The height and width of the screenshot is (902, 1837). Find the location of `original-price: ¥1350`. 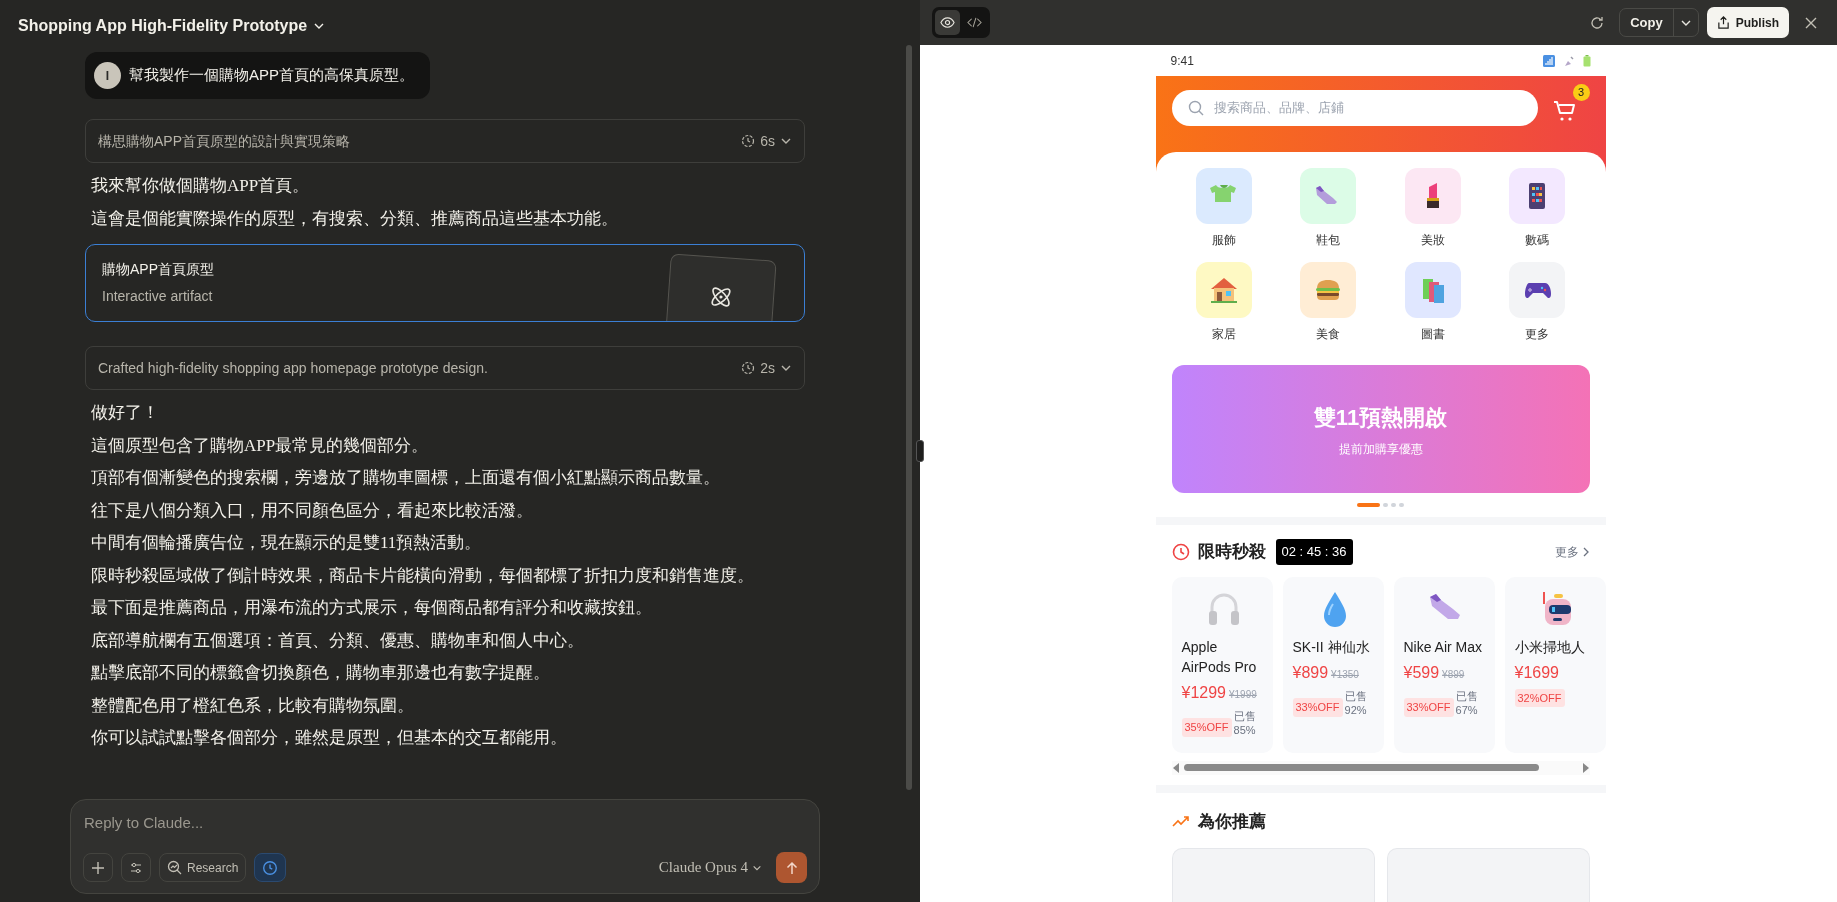

original-price: ¥1350 is located at coordinates (1345, 674).